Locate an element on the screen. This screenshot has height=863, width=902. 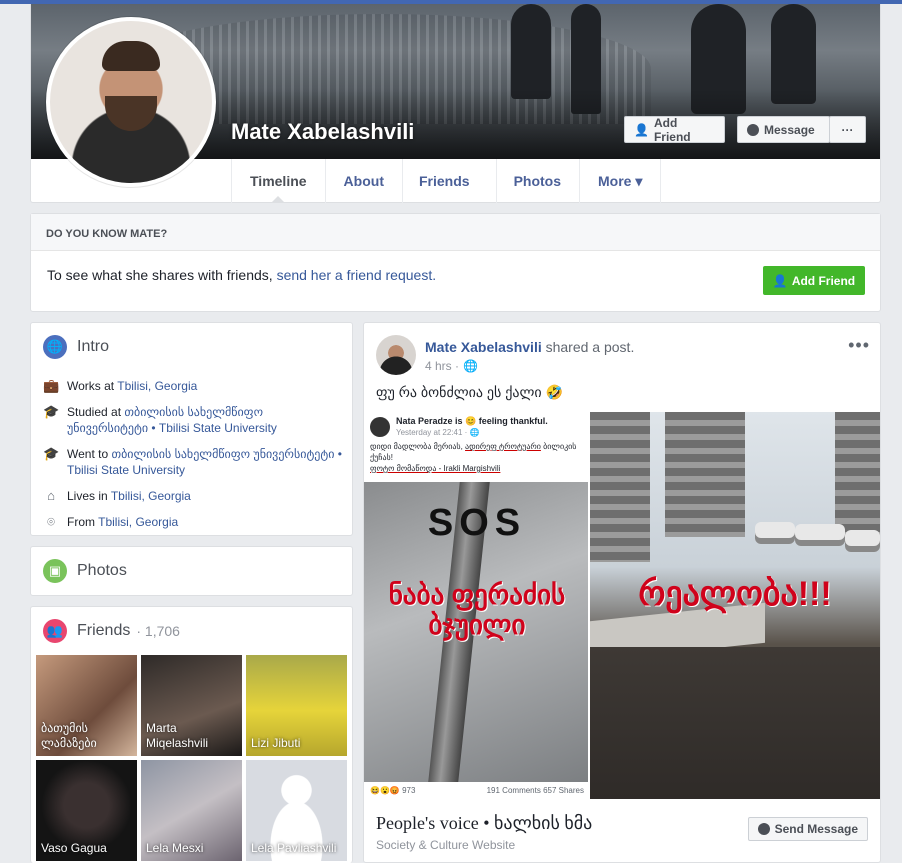
friend-tile: Lizi Jibuti is located at coordinates (296, 705).